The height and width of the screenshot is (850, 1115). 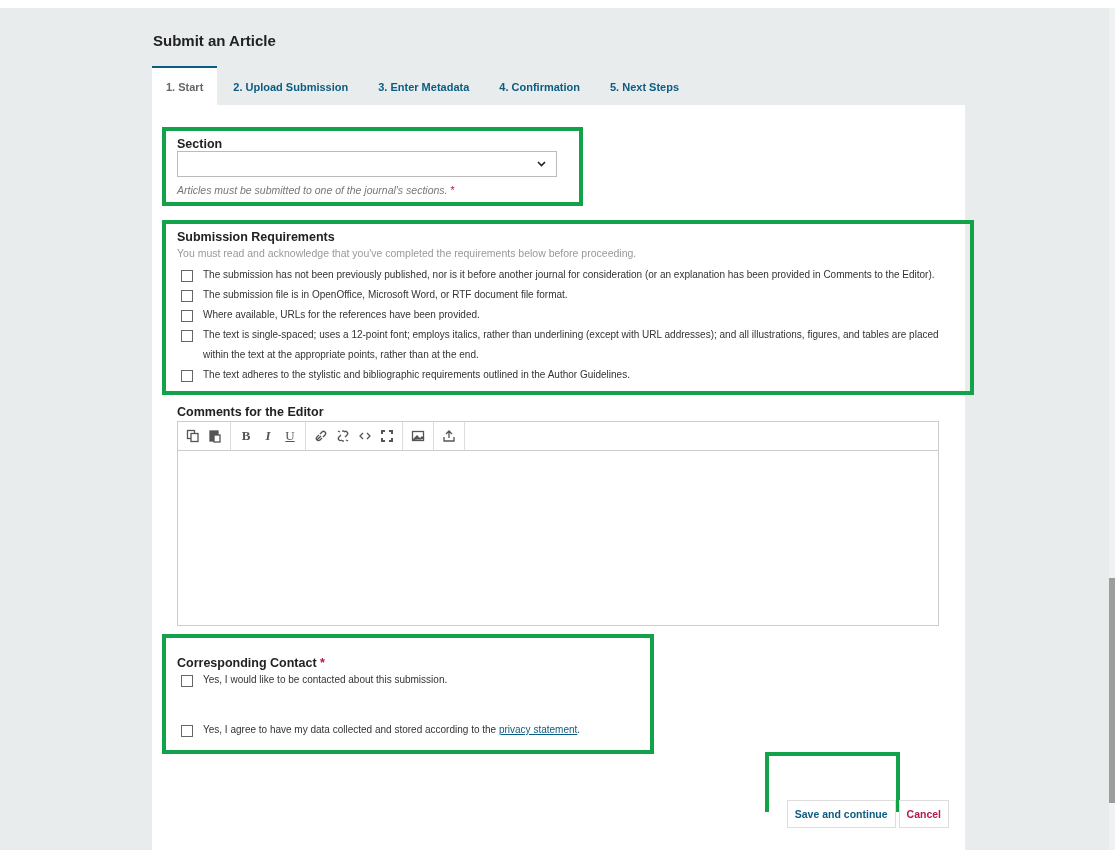 I want to click on consent-text: Yes, I would like to be contacted about this submission., so click(x=325, y=680).